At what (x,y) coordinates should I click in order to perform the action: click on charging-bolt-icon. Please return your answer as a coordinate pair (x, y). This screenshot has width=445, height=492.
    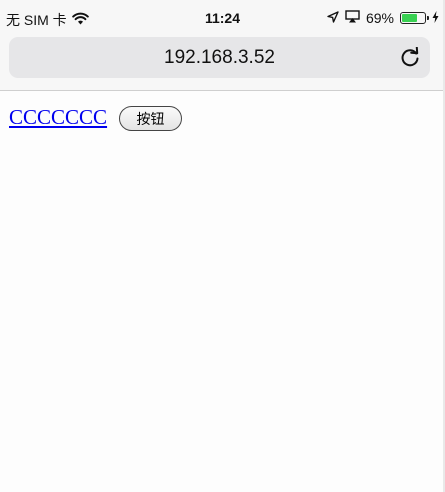
    Looking at the image, I should click on (435, 18).